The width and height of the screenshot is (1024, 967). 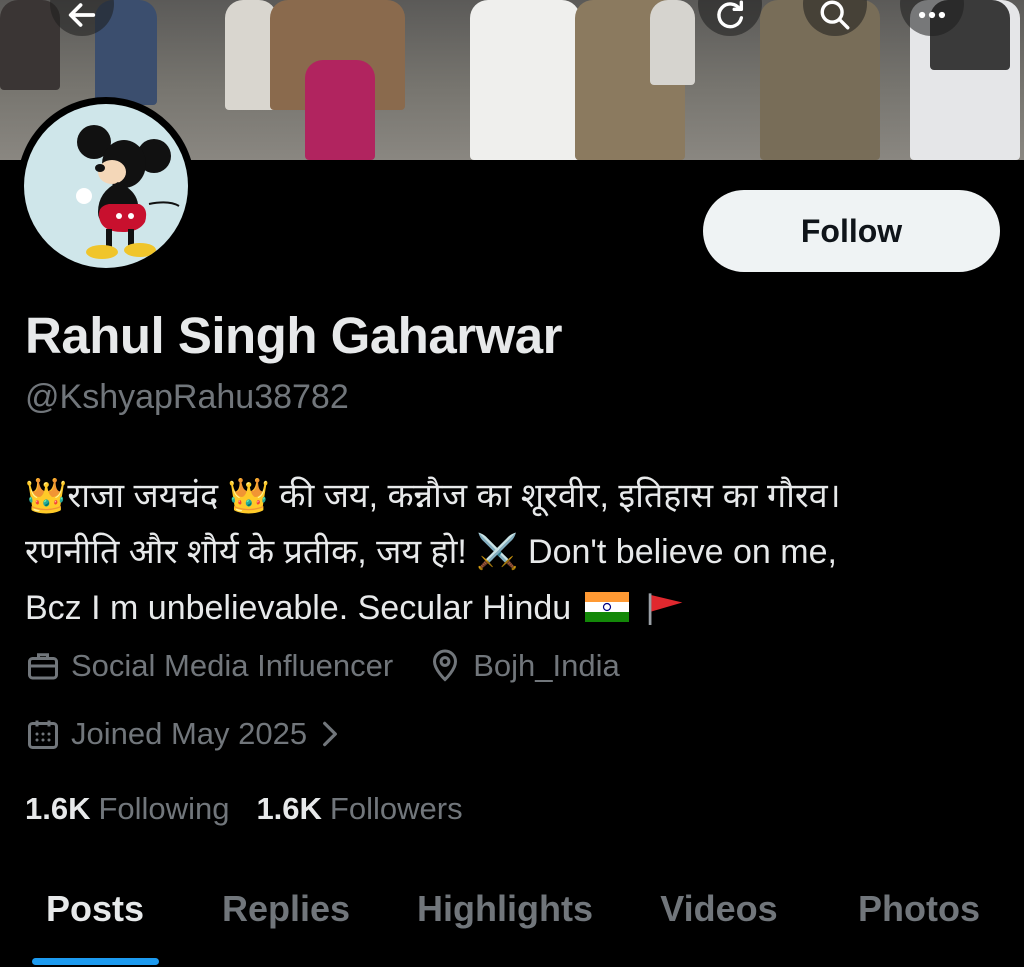 I want to click on profile-handle: @KshyapRahu38782, so click(x=187, y=397).